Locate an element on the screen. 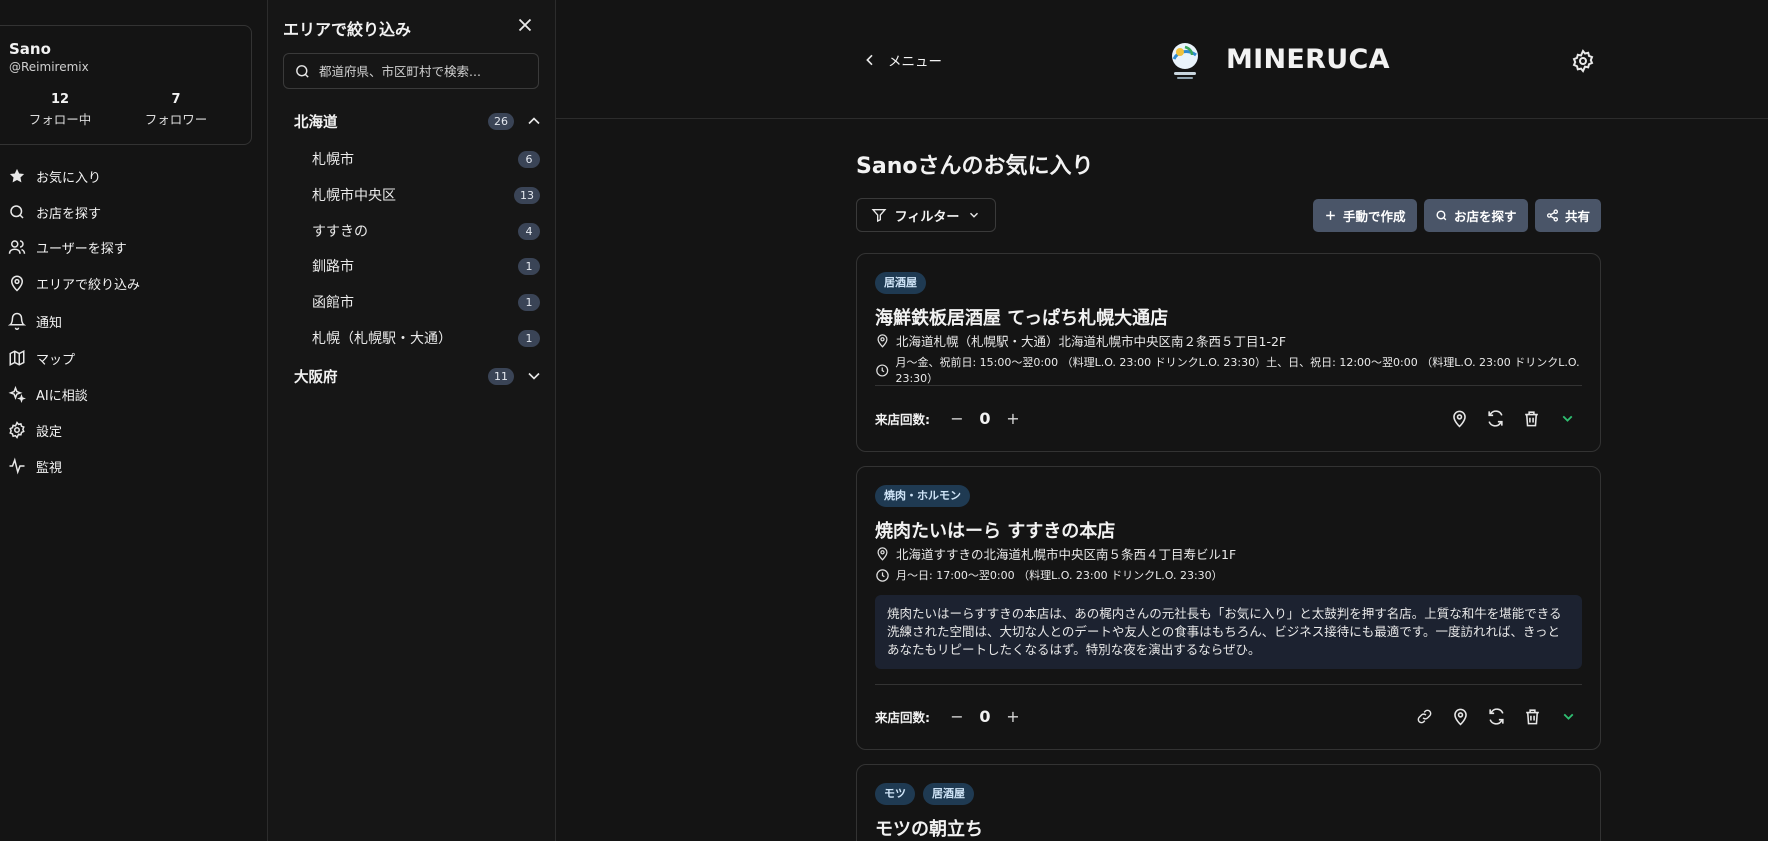 The image size is (1768, 841). prefecture-osaka: 大阪府 11 is located at coordinates (419, 376).